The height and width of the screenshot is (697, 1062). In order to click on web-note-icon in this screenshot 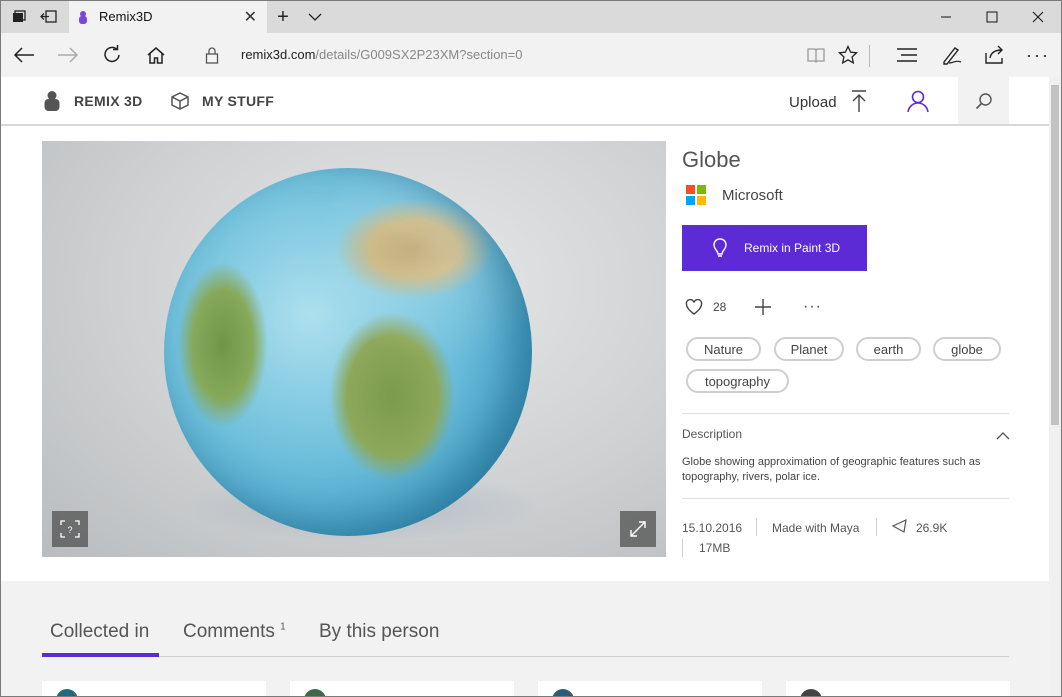, I will do `click(952, 55)`.